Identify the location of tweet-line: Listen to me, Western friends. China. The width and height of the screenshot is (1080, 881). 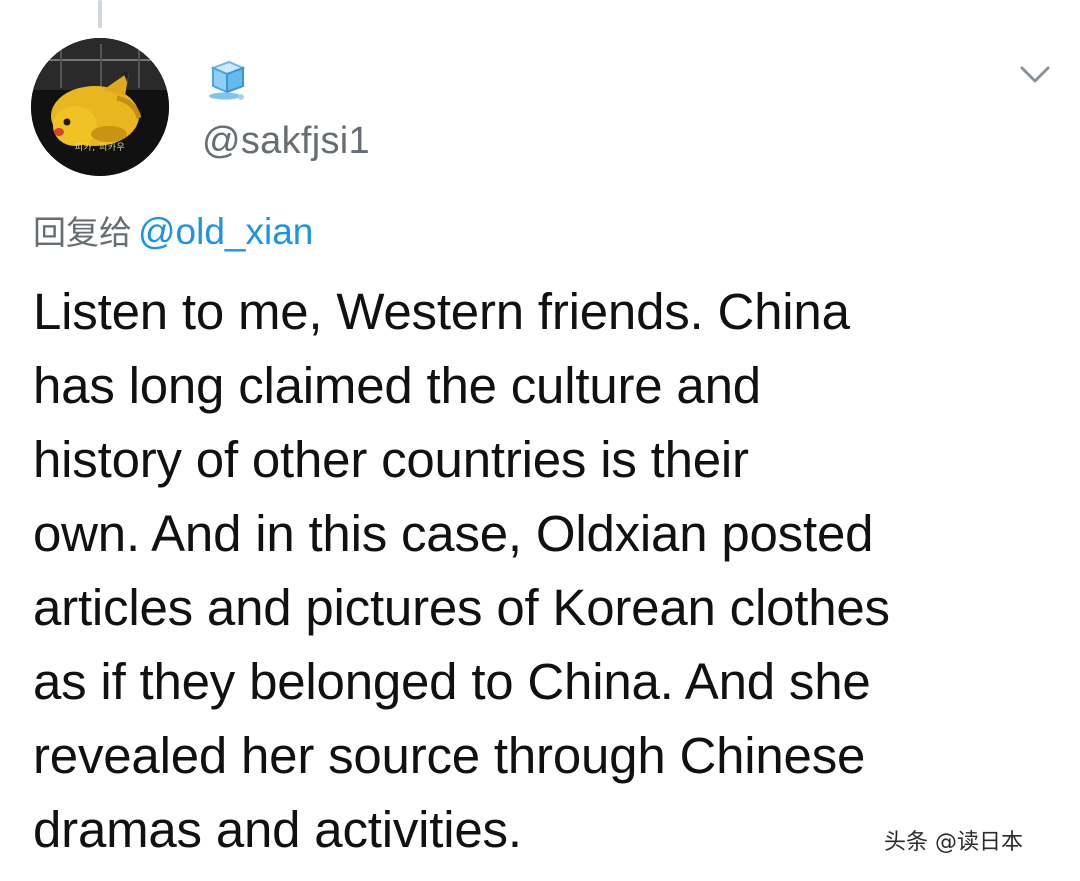
(441, 311).